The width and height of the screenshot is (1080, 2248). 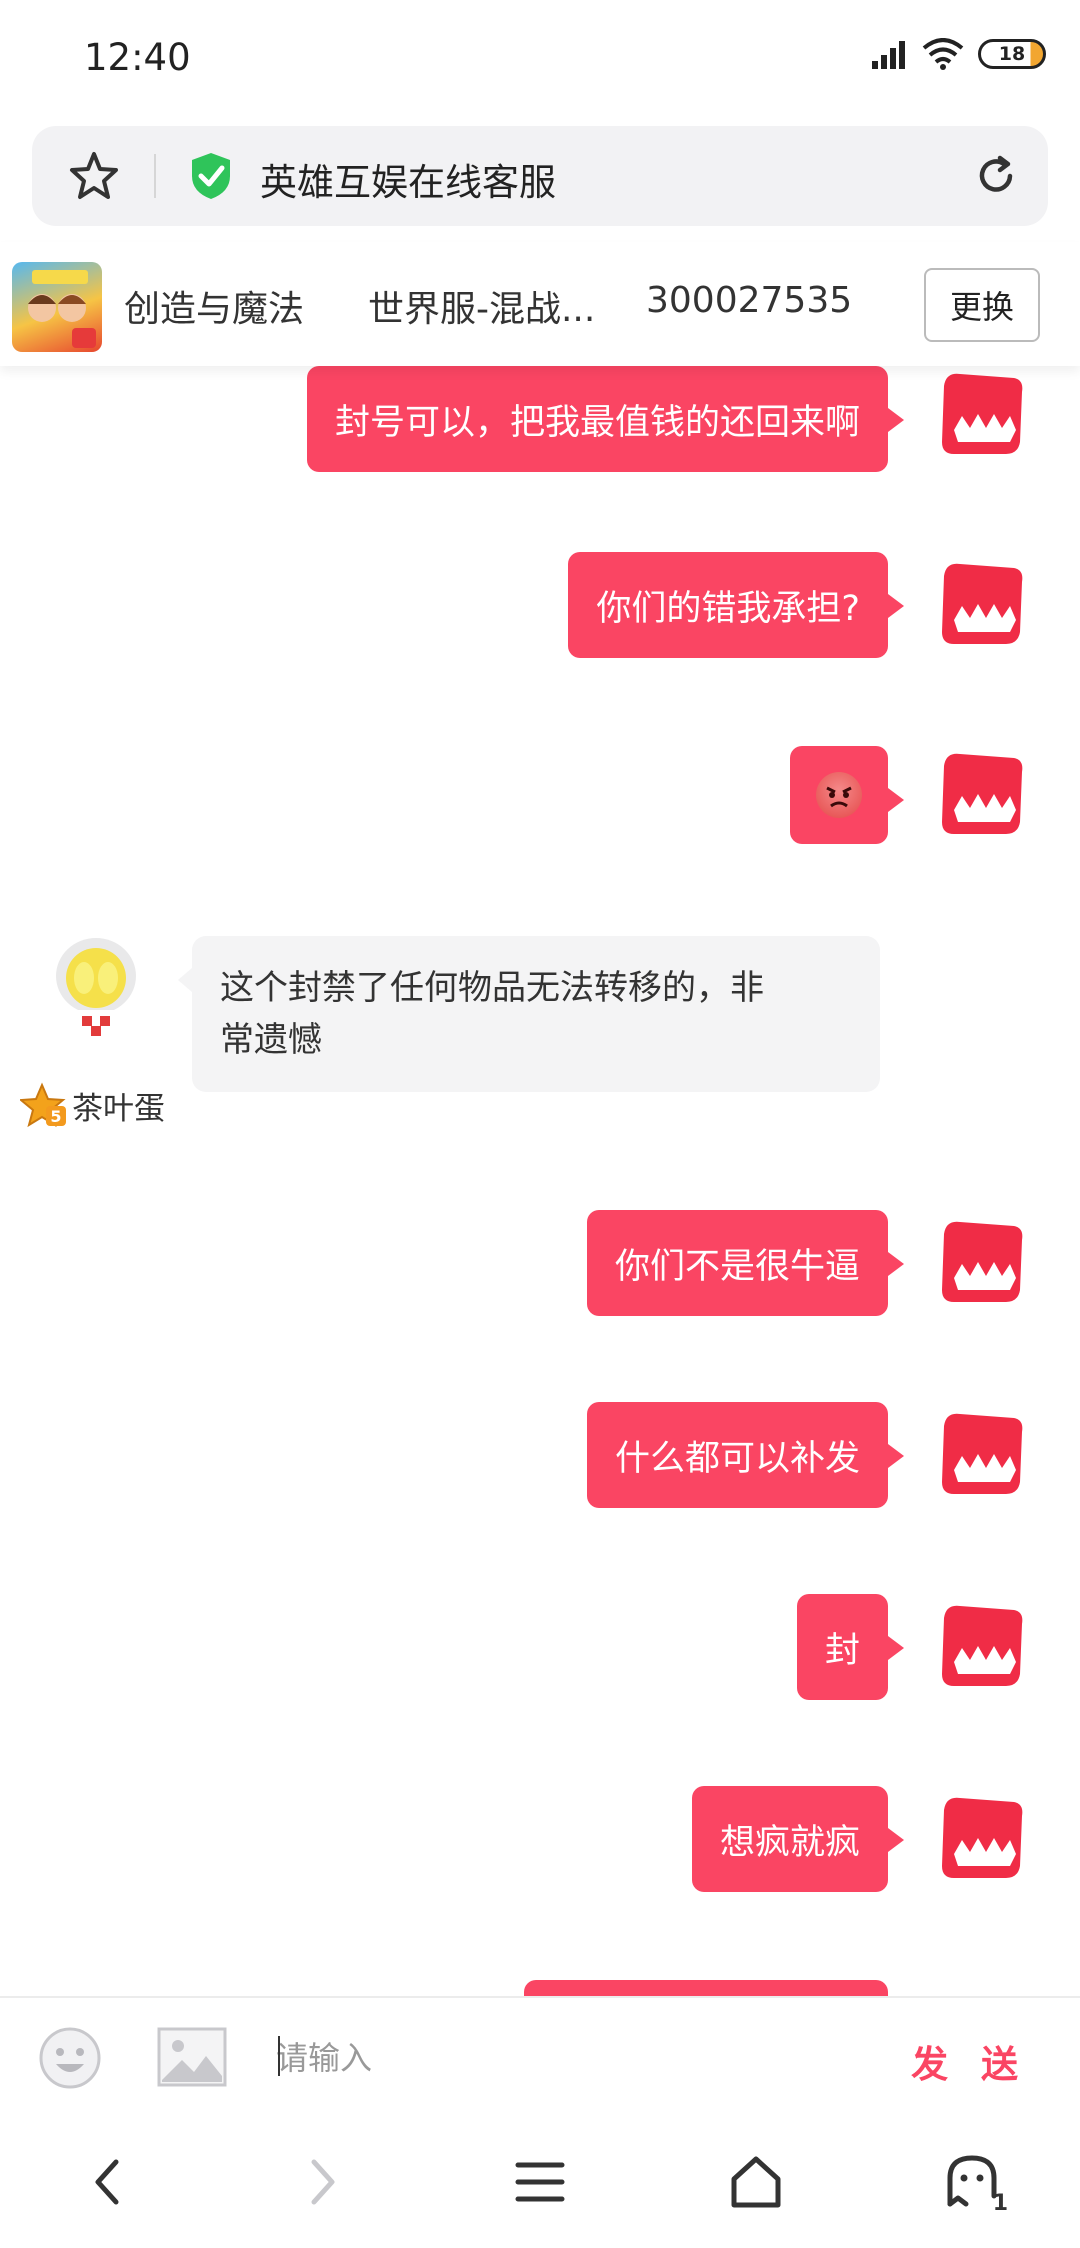 What do you see at coordinates (888, 55) in the screenshot?
I see `signal-icon` at bounding box center [888, 55].